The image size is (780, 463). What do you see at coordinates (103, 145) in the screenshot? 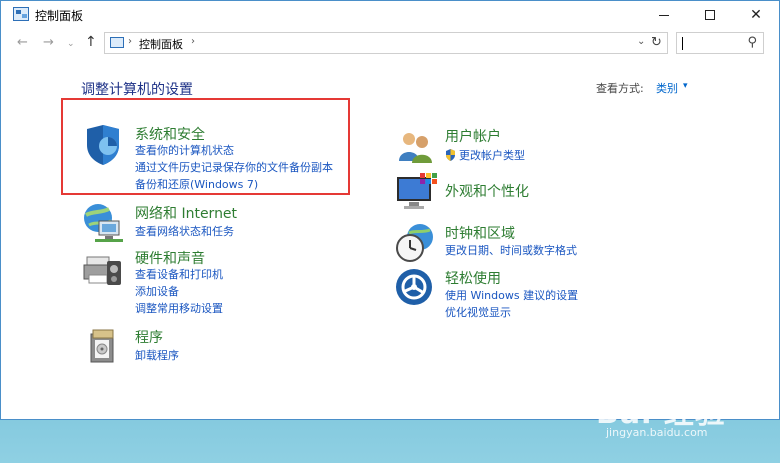
I see `shield-icon` at bounding box center [103, 145].